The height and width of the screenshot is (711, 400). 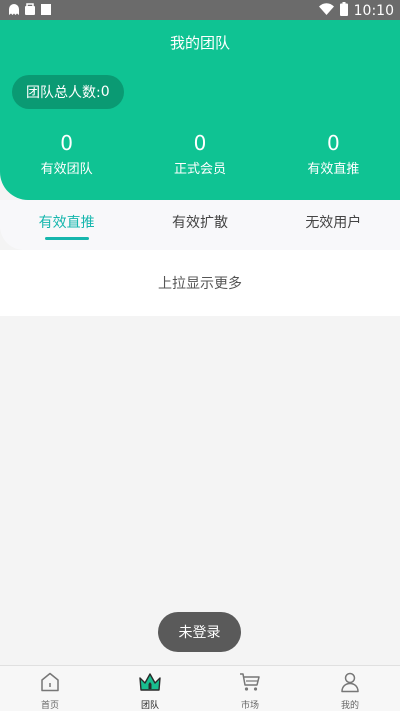 What do you see at coordinates (149, 706) in the screenshot?
I see `nav-label: 团队` at bounding box center [149, 706].